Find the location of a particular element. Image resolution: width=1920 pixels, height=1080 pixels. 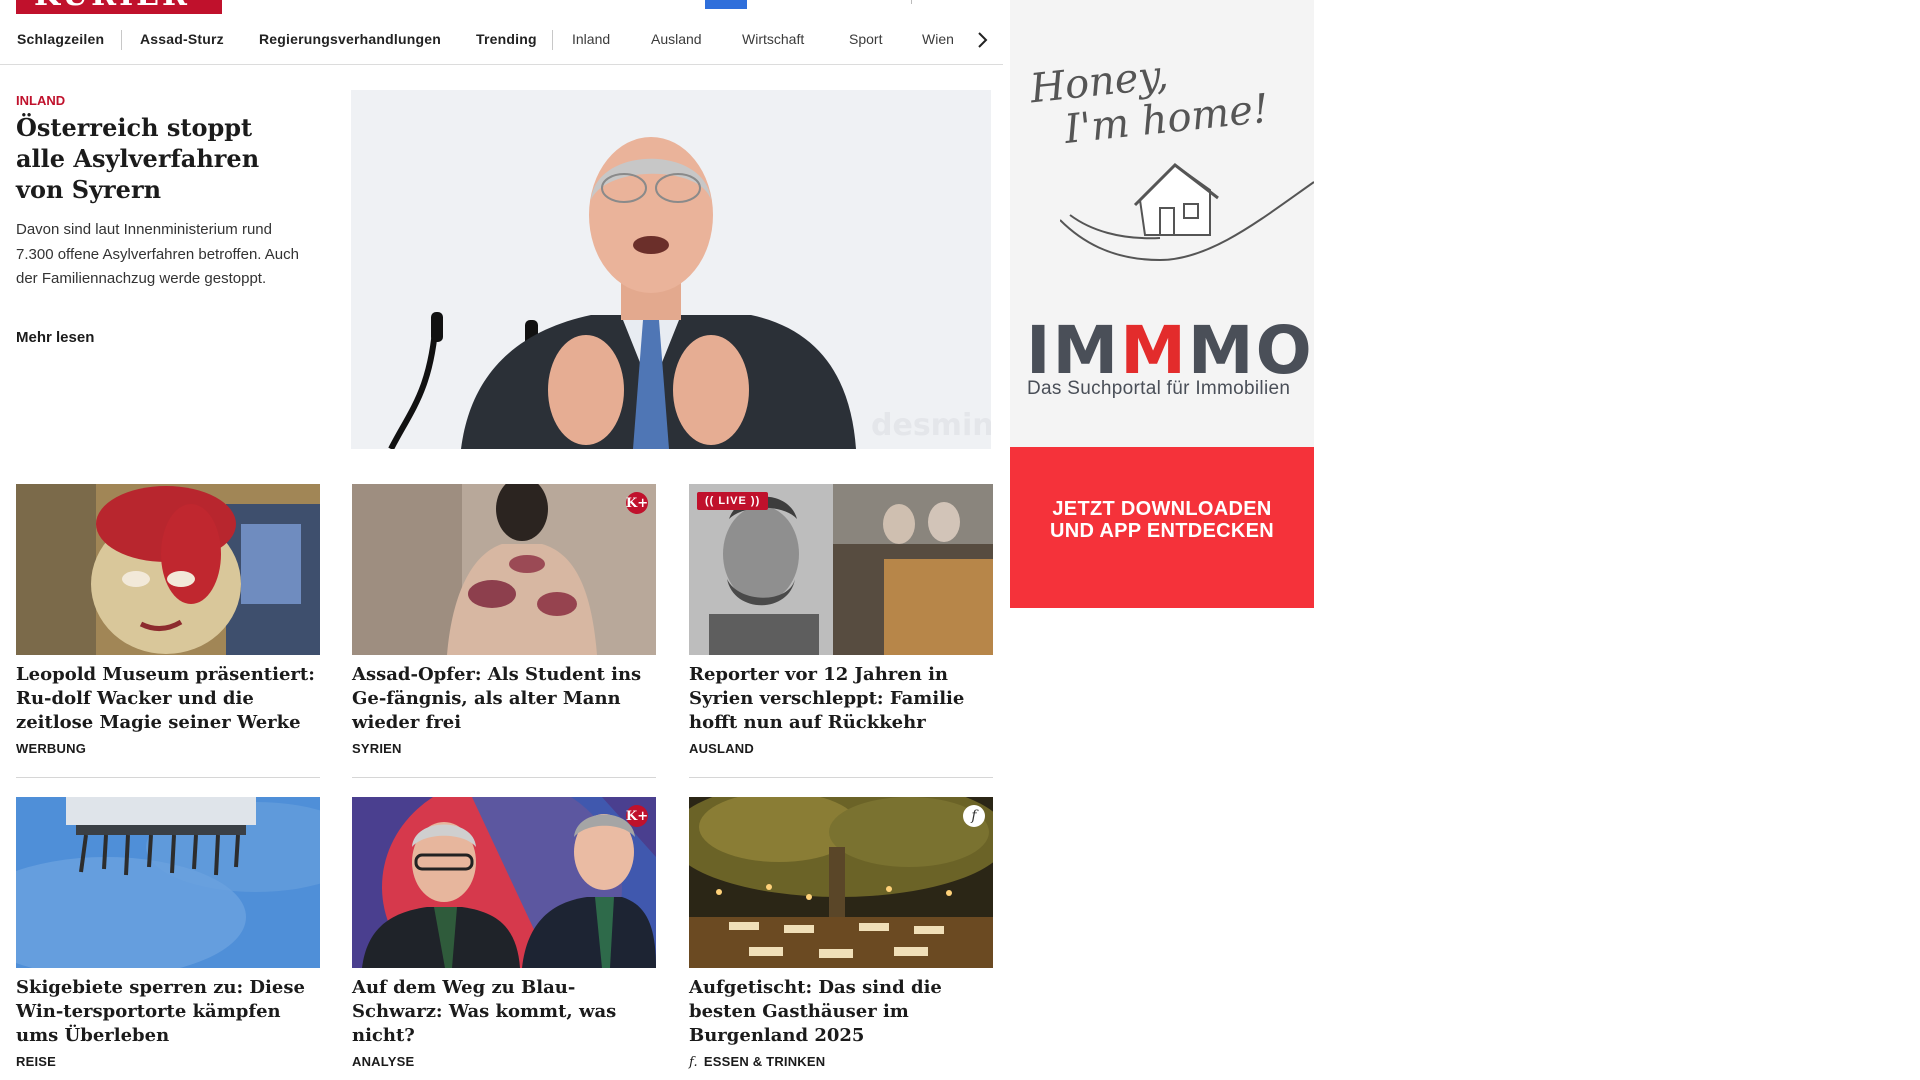

article-category: ANALYSE is located at coordinates (383, 1061).